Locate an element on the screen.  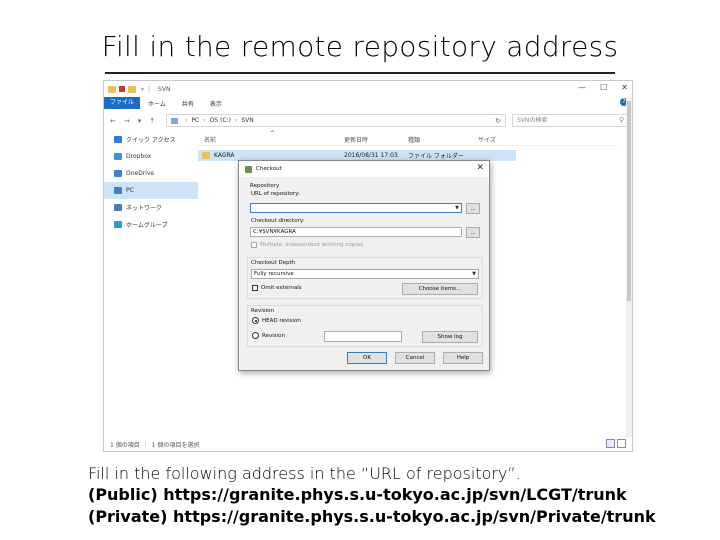
ribbon-tab-home: ホーム is located at coordinates (157, 103).